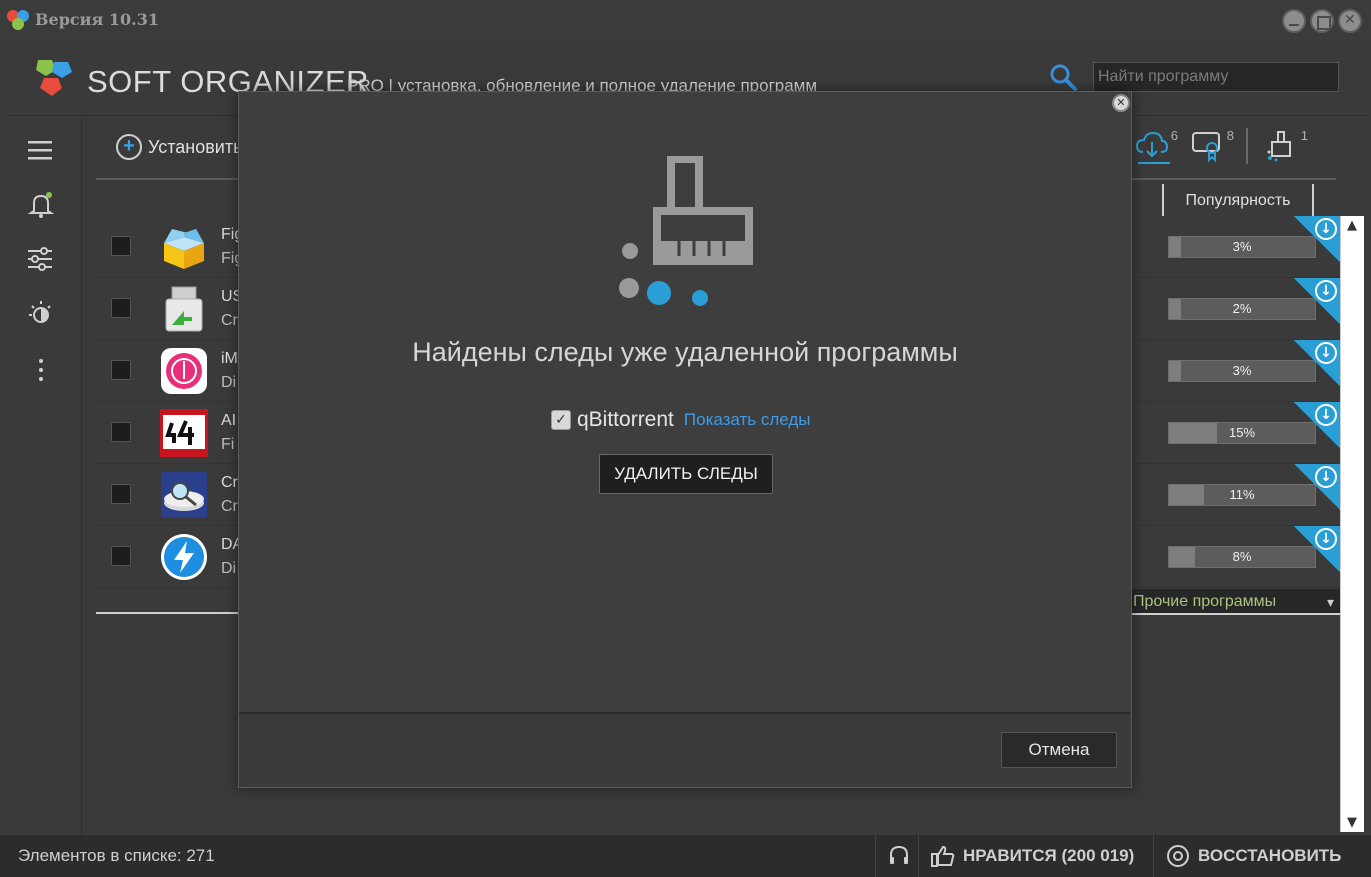  What do you see at coordinates (1304, 135) in the screenshot?
I see `traces-count: 1` at bounding box center [1304, 135].